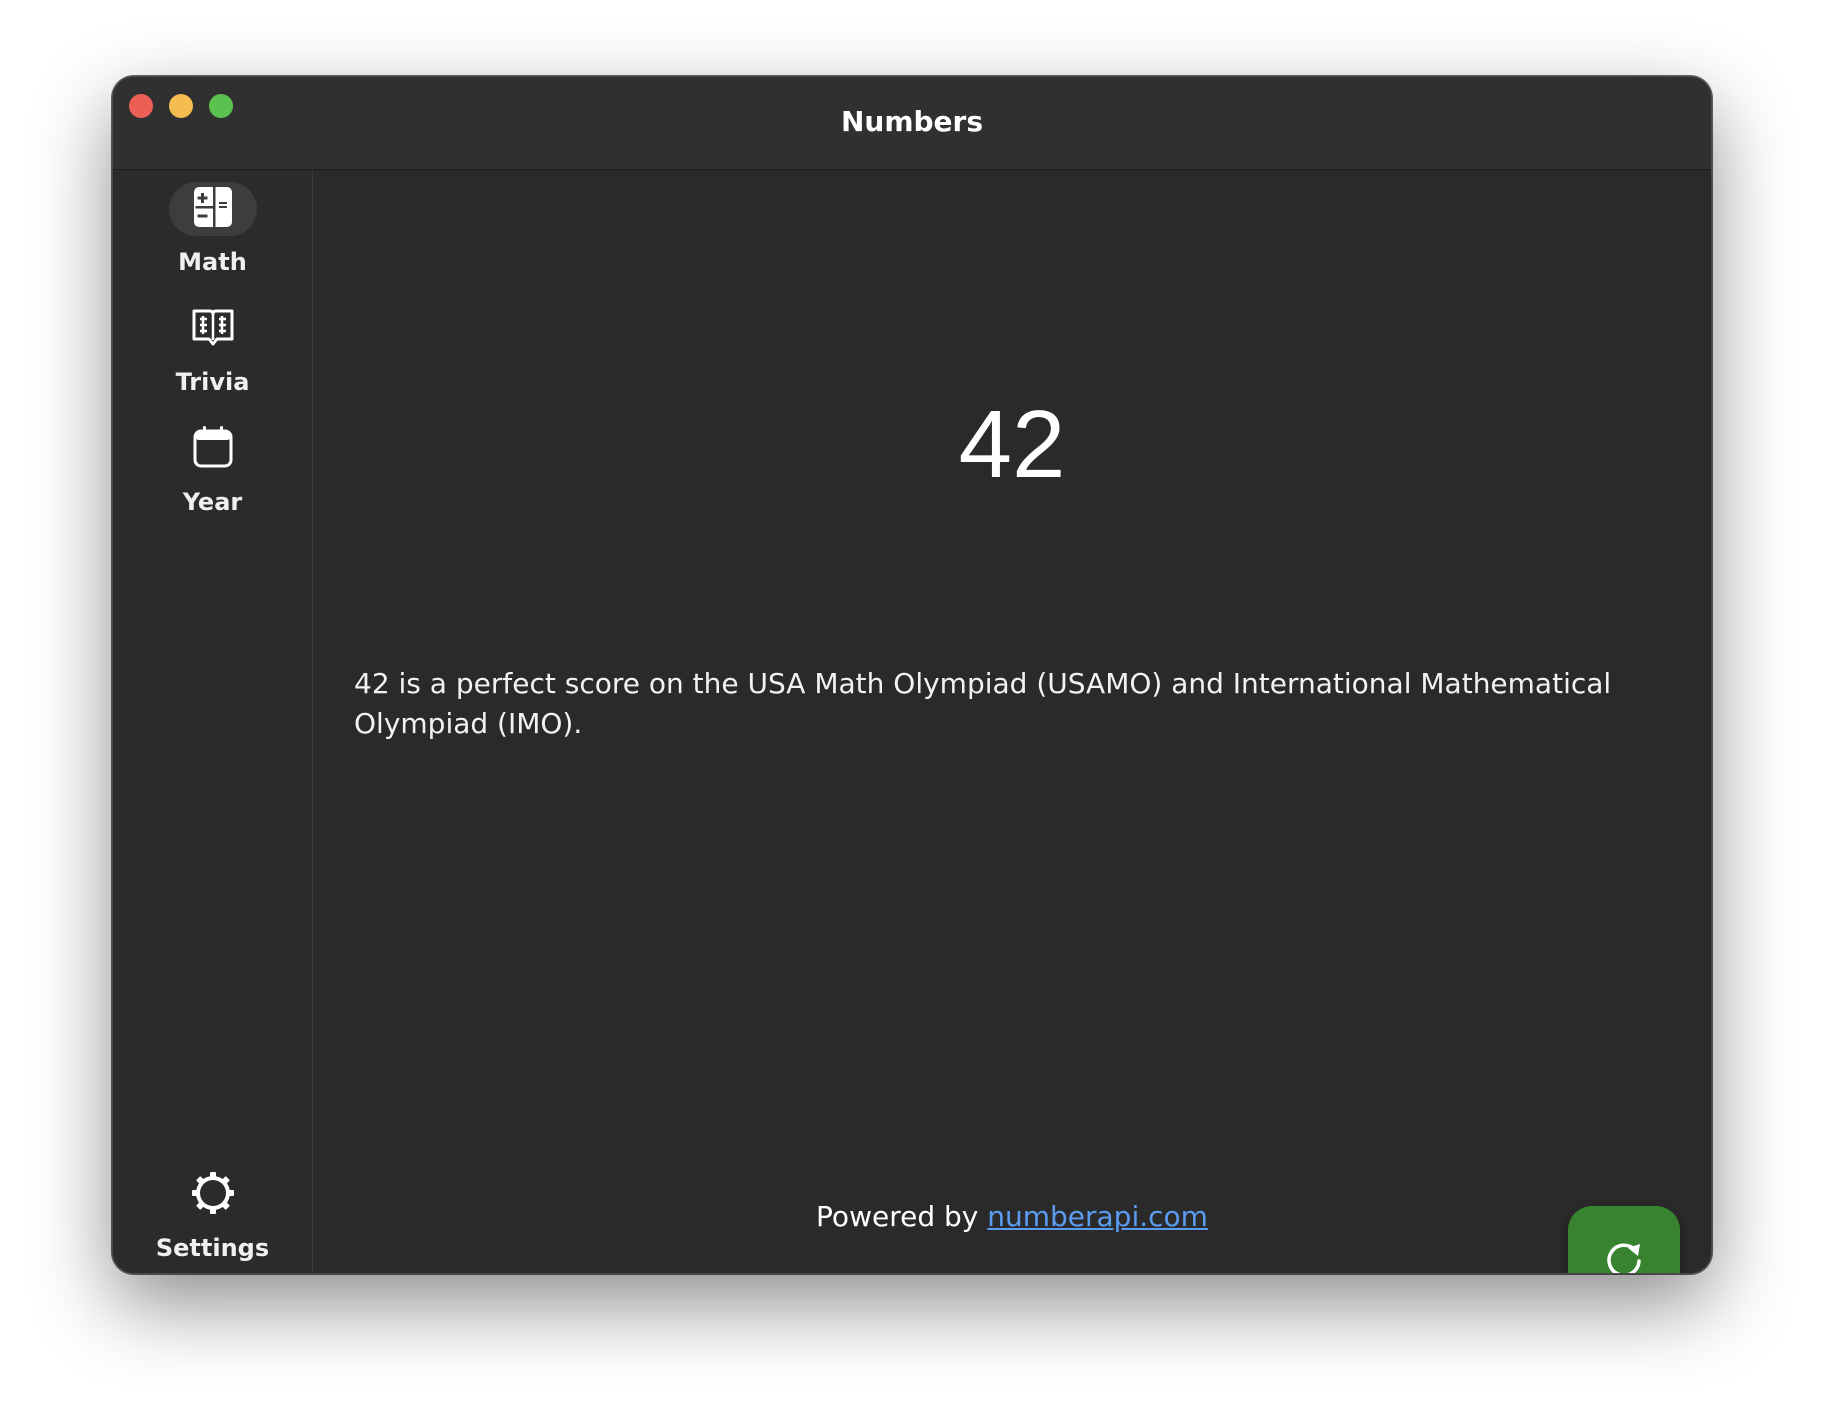  I want to click on sidebar-item-label: Settings, so click(212, 1248).